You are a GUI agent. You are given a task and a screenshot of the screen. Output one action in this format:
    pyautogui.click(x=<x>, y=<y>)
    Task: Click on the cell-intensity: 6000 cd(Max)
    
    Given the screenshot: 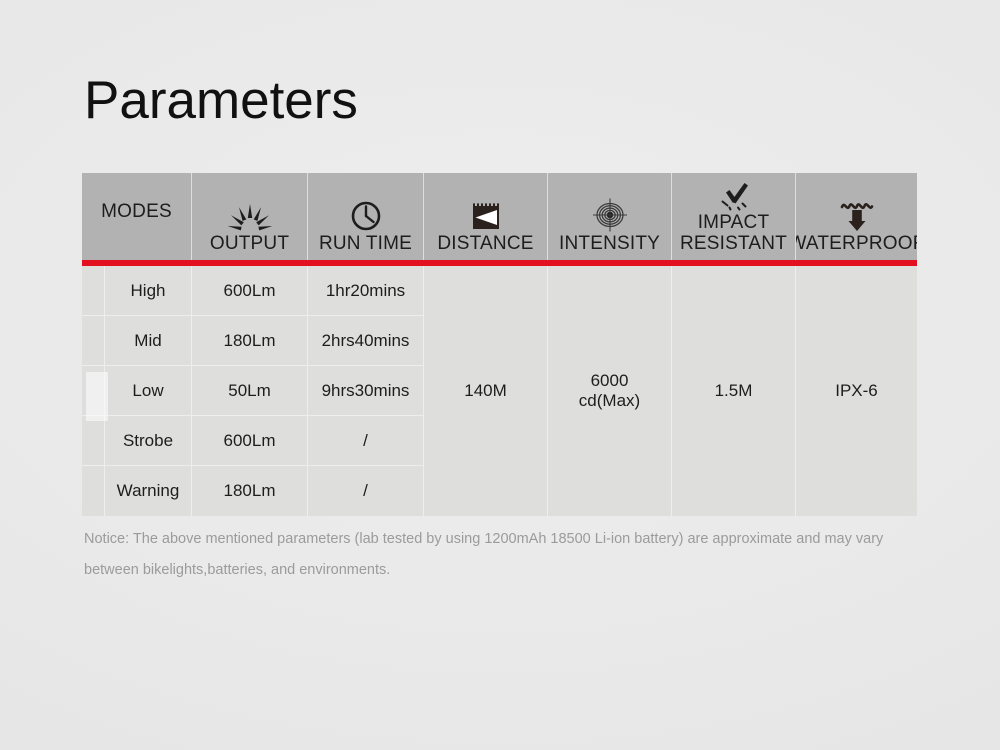 What is the action you would take?
    pyautogui.click(x=610, y=391)
    